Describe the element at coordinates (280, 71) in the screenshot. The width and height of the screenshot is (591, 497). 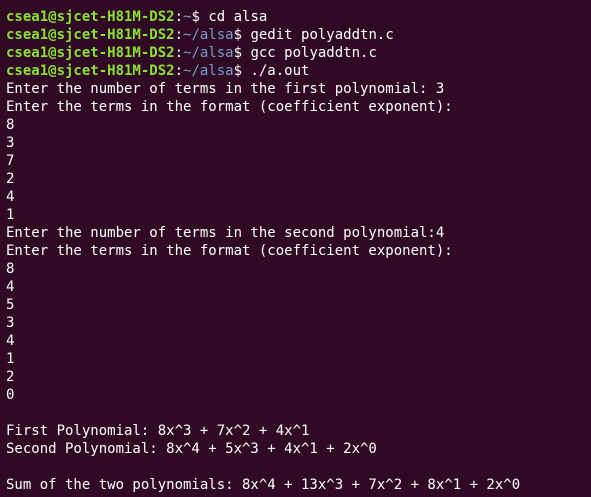
I see `command-text: ./a.out` at that location.